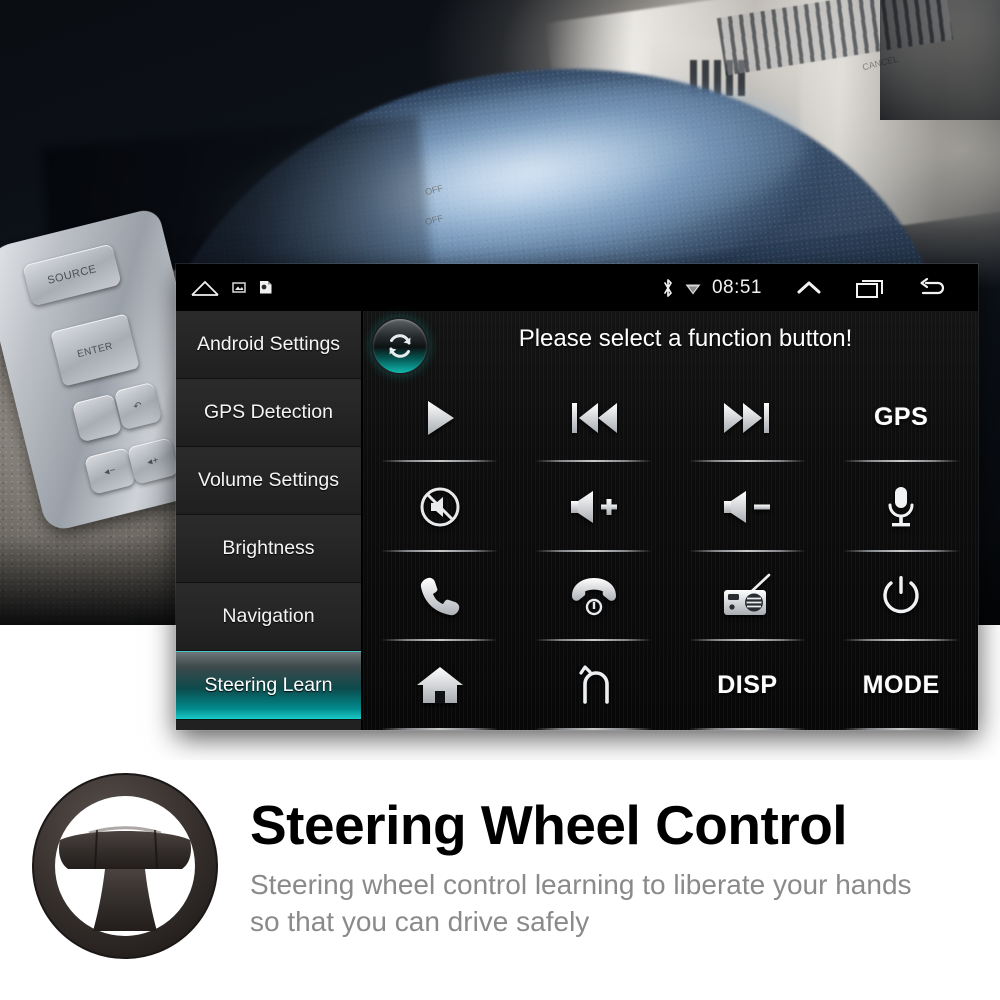 Image resolution: width=1000 pixels, height=1000 pixels. I want to click on sd-card-icon, so click(265, 287).